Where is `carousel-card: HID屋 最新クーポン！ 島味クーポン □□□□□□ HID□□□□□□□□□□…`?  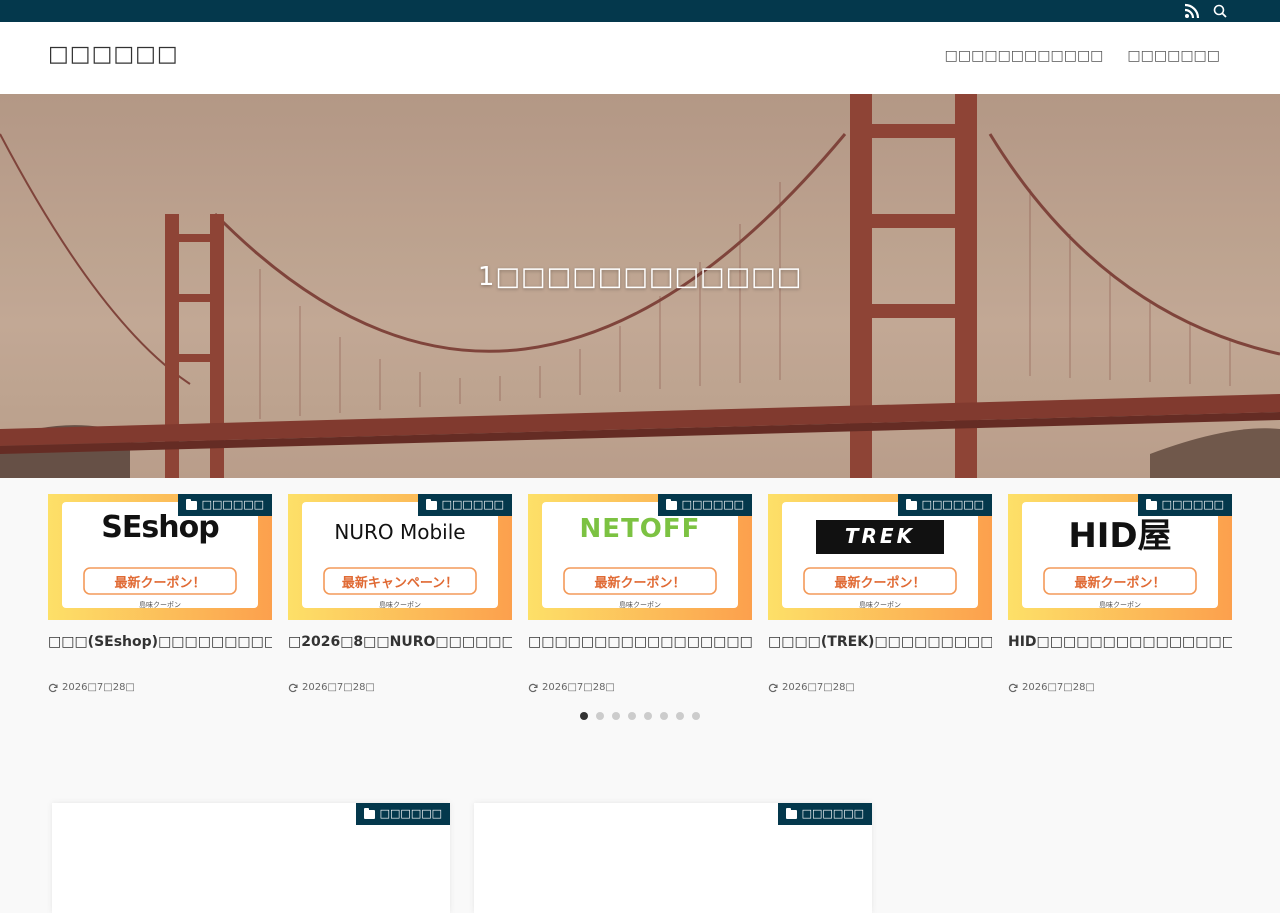 carousel-card: HID屋 最新クーポン！ 島味クーポン □□□□□□ HID□□□□□□□□□□… is located at coordinates (1120, 593).